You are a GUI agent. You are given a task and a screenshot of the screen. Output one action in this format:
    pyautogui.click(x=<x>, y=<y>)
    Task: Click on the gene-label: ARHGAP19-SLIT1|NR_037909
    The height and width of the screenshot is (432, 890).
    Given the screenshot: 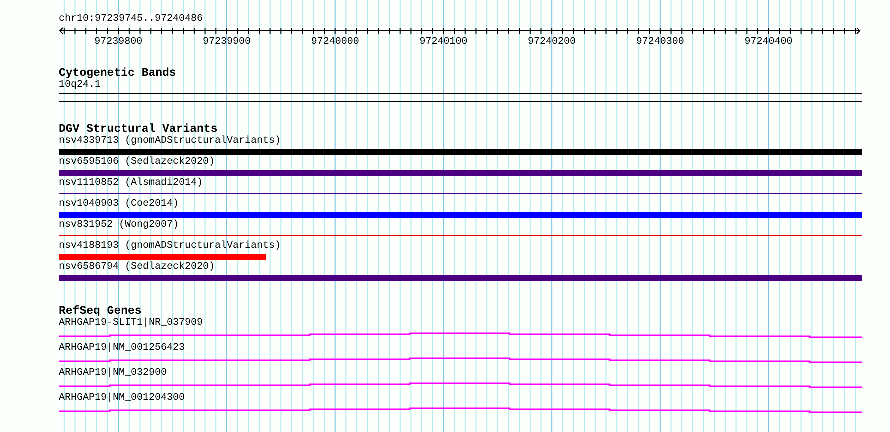 What is the action you would take?
    pyautogui.click(x=131, y=324)
    